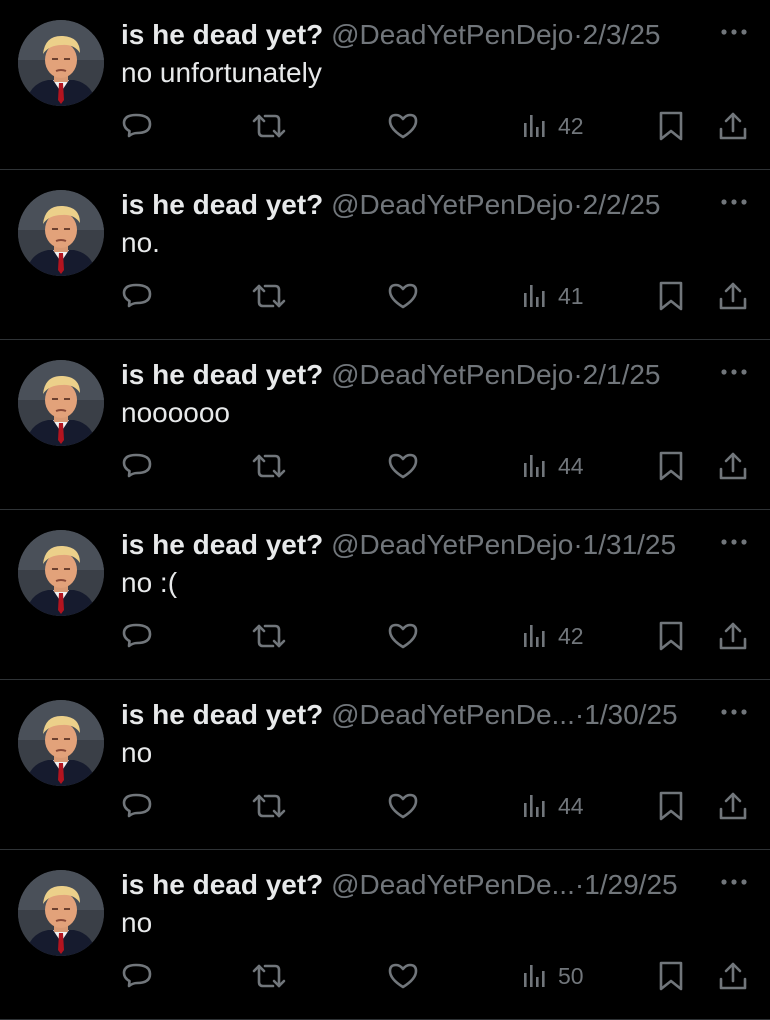  Describe the element at coordinates (552, 296) in the screenshot. I see `views-button: 41` at that location.